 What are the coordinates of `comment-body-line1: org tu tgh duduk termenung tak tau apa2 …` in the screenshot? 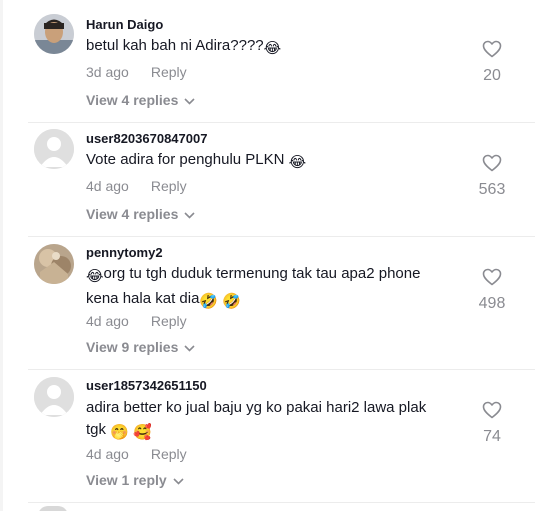 It's located at (262, 273).